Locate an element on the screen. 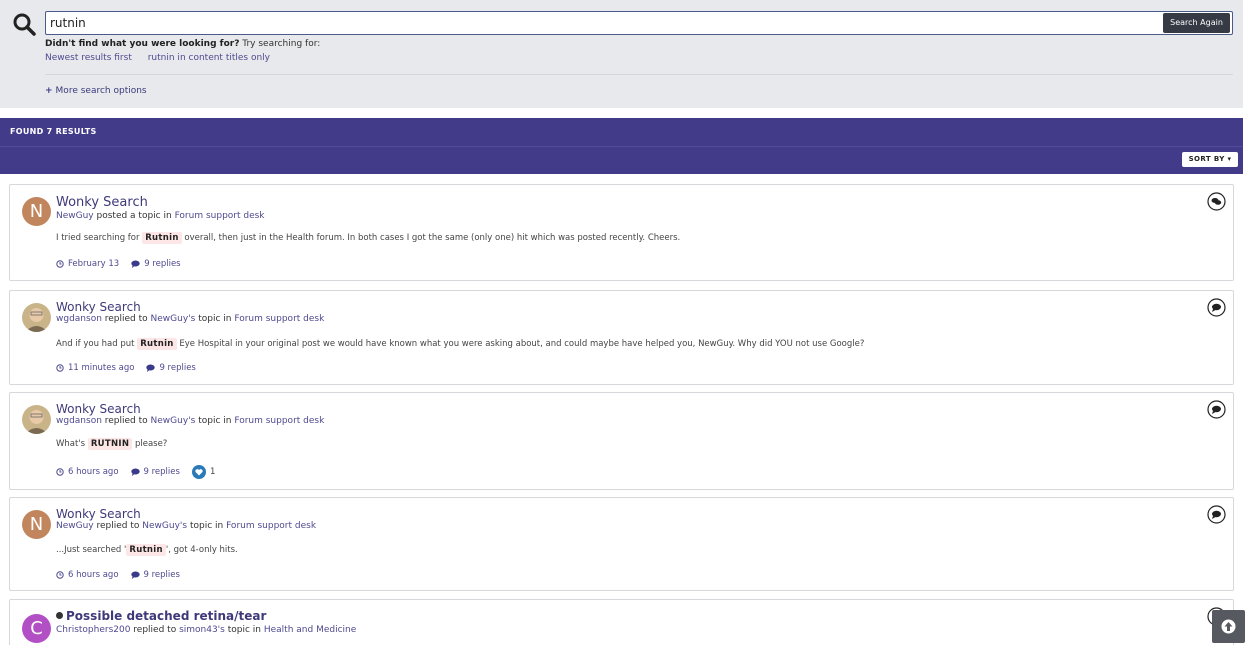 The width and height of the screenshot is (1247, 645). results-header: FOUND 7 RESULTS SORT BY ▾ is located at coordinates (621, 146).